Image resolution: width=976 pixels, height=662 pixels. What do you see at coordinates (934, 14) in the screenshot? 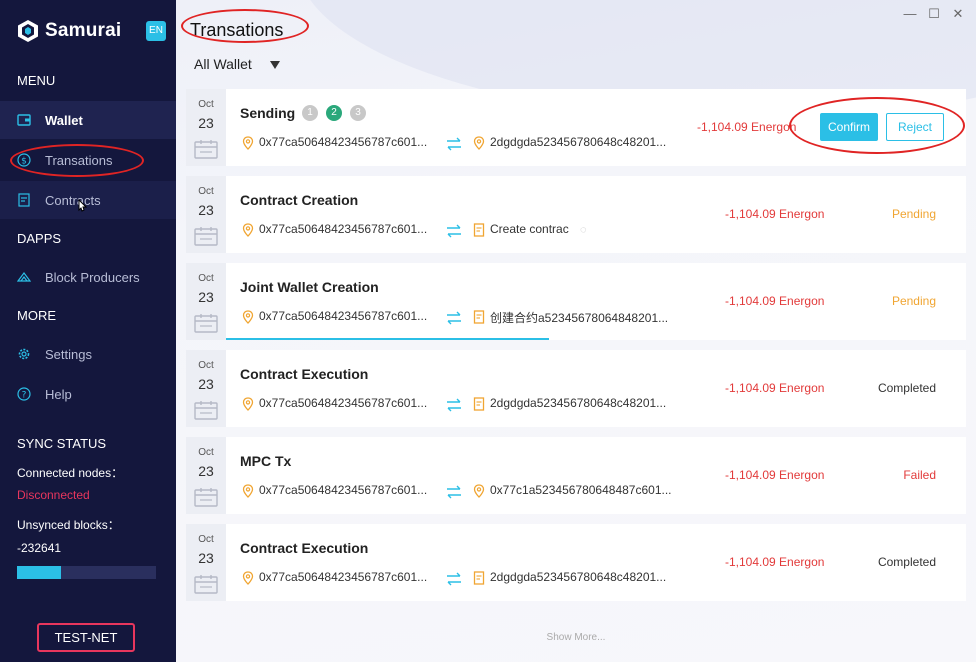
I see `maximize-icon: ☐` at bounding box center [934, 14].